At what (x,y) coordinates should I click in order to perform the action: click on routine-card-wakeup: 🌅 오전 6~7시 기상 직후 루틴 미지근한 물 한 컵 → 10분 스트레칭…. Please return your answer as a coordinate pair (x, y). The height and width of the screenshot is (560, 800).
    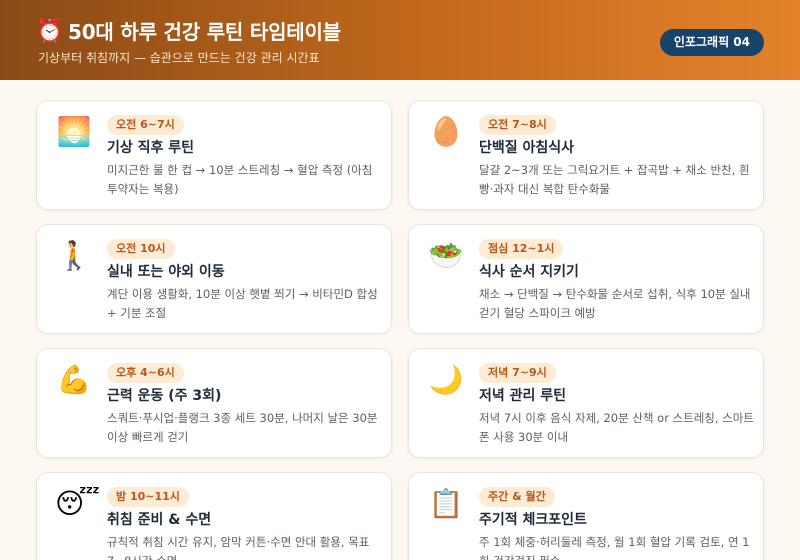
    Looking at the image, I should click on (214, 155).